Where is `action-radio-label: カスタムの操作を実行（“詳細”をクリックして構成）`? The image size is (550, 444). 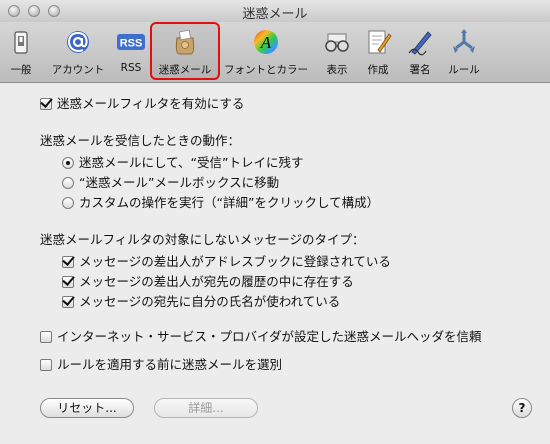 action-radio-label: カスタムの操作を実行（“詳細”をクリックして構成） is located at coordinates (229, 202).